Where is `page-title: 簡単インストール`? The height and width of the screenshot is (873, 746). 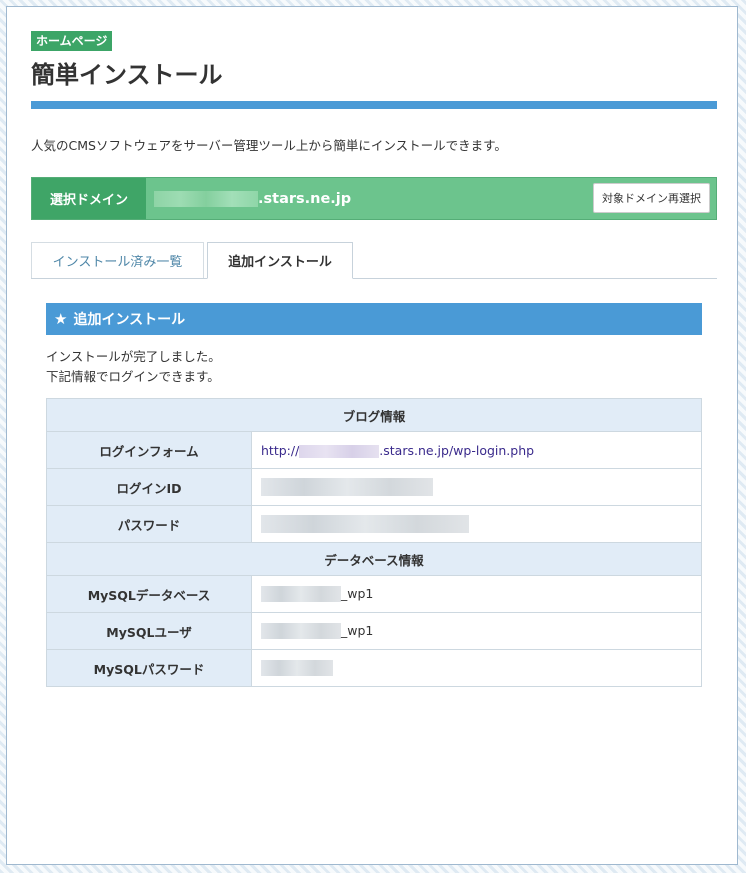
page-title: 簡単インストール is located at coordinates (127, 75).